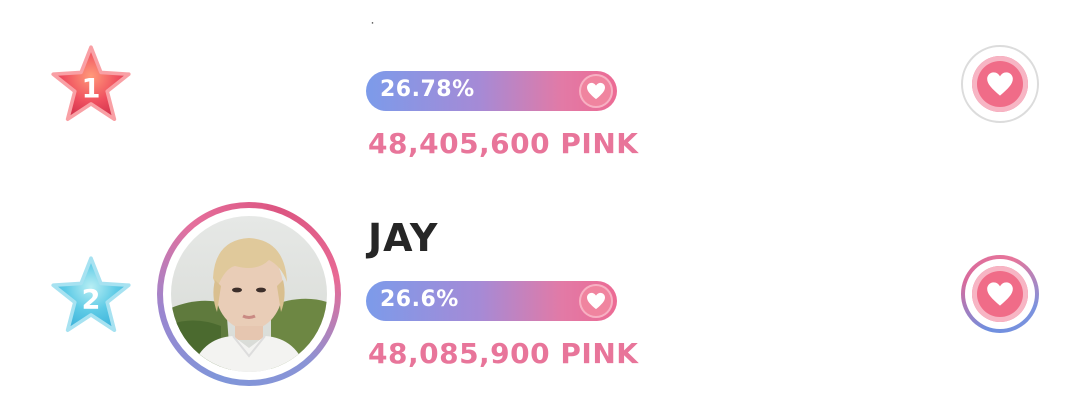 This screenshot has width=1079, height=406. I want to click on vote-points: 48,405,600 PINK, so click(503, 143).